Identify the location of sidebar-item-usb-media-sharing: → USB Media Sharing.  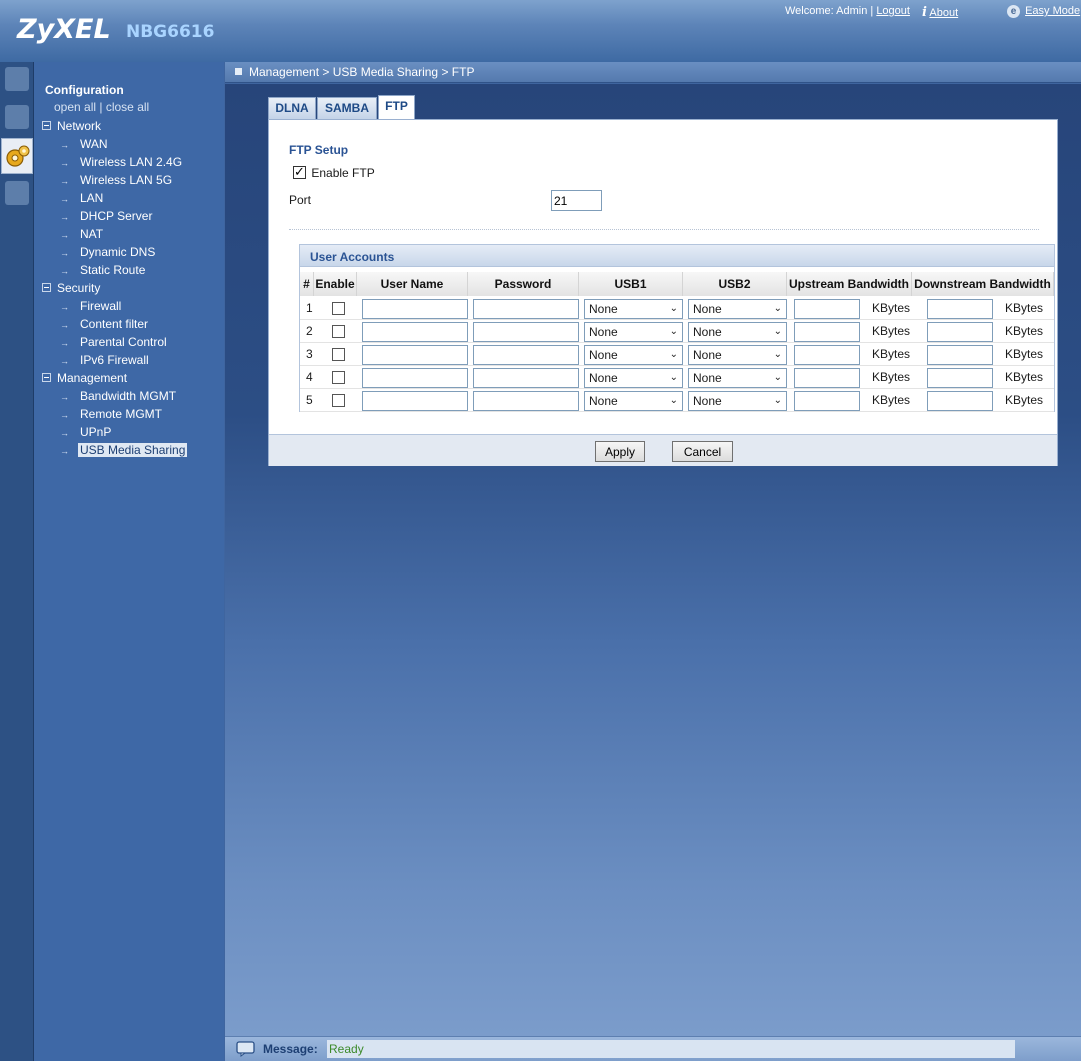
(124, 450).